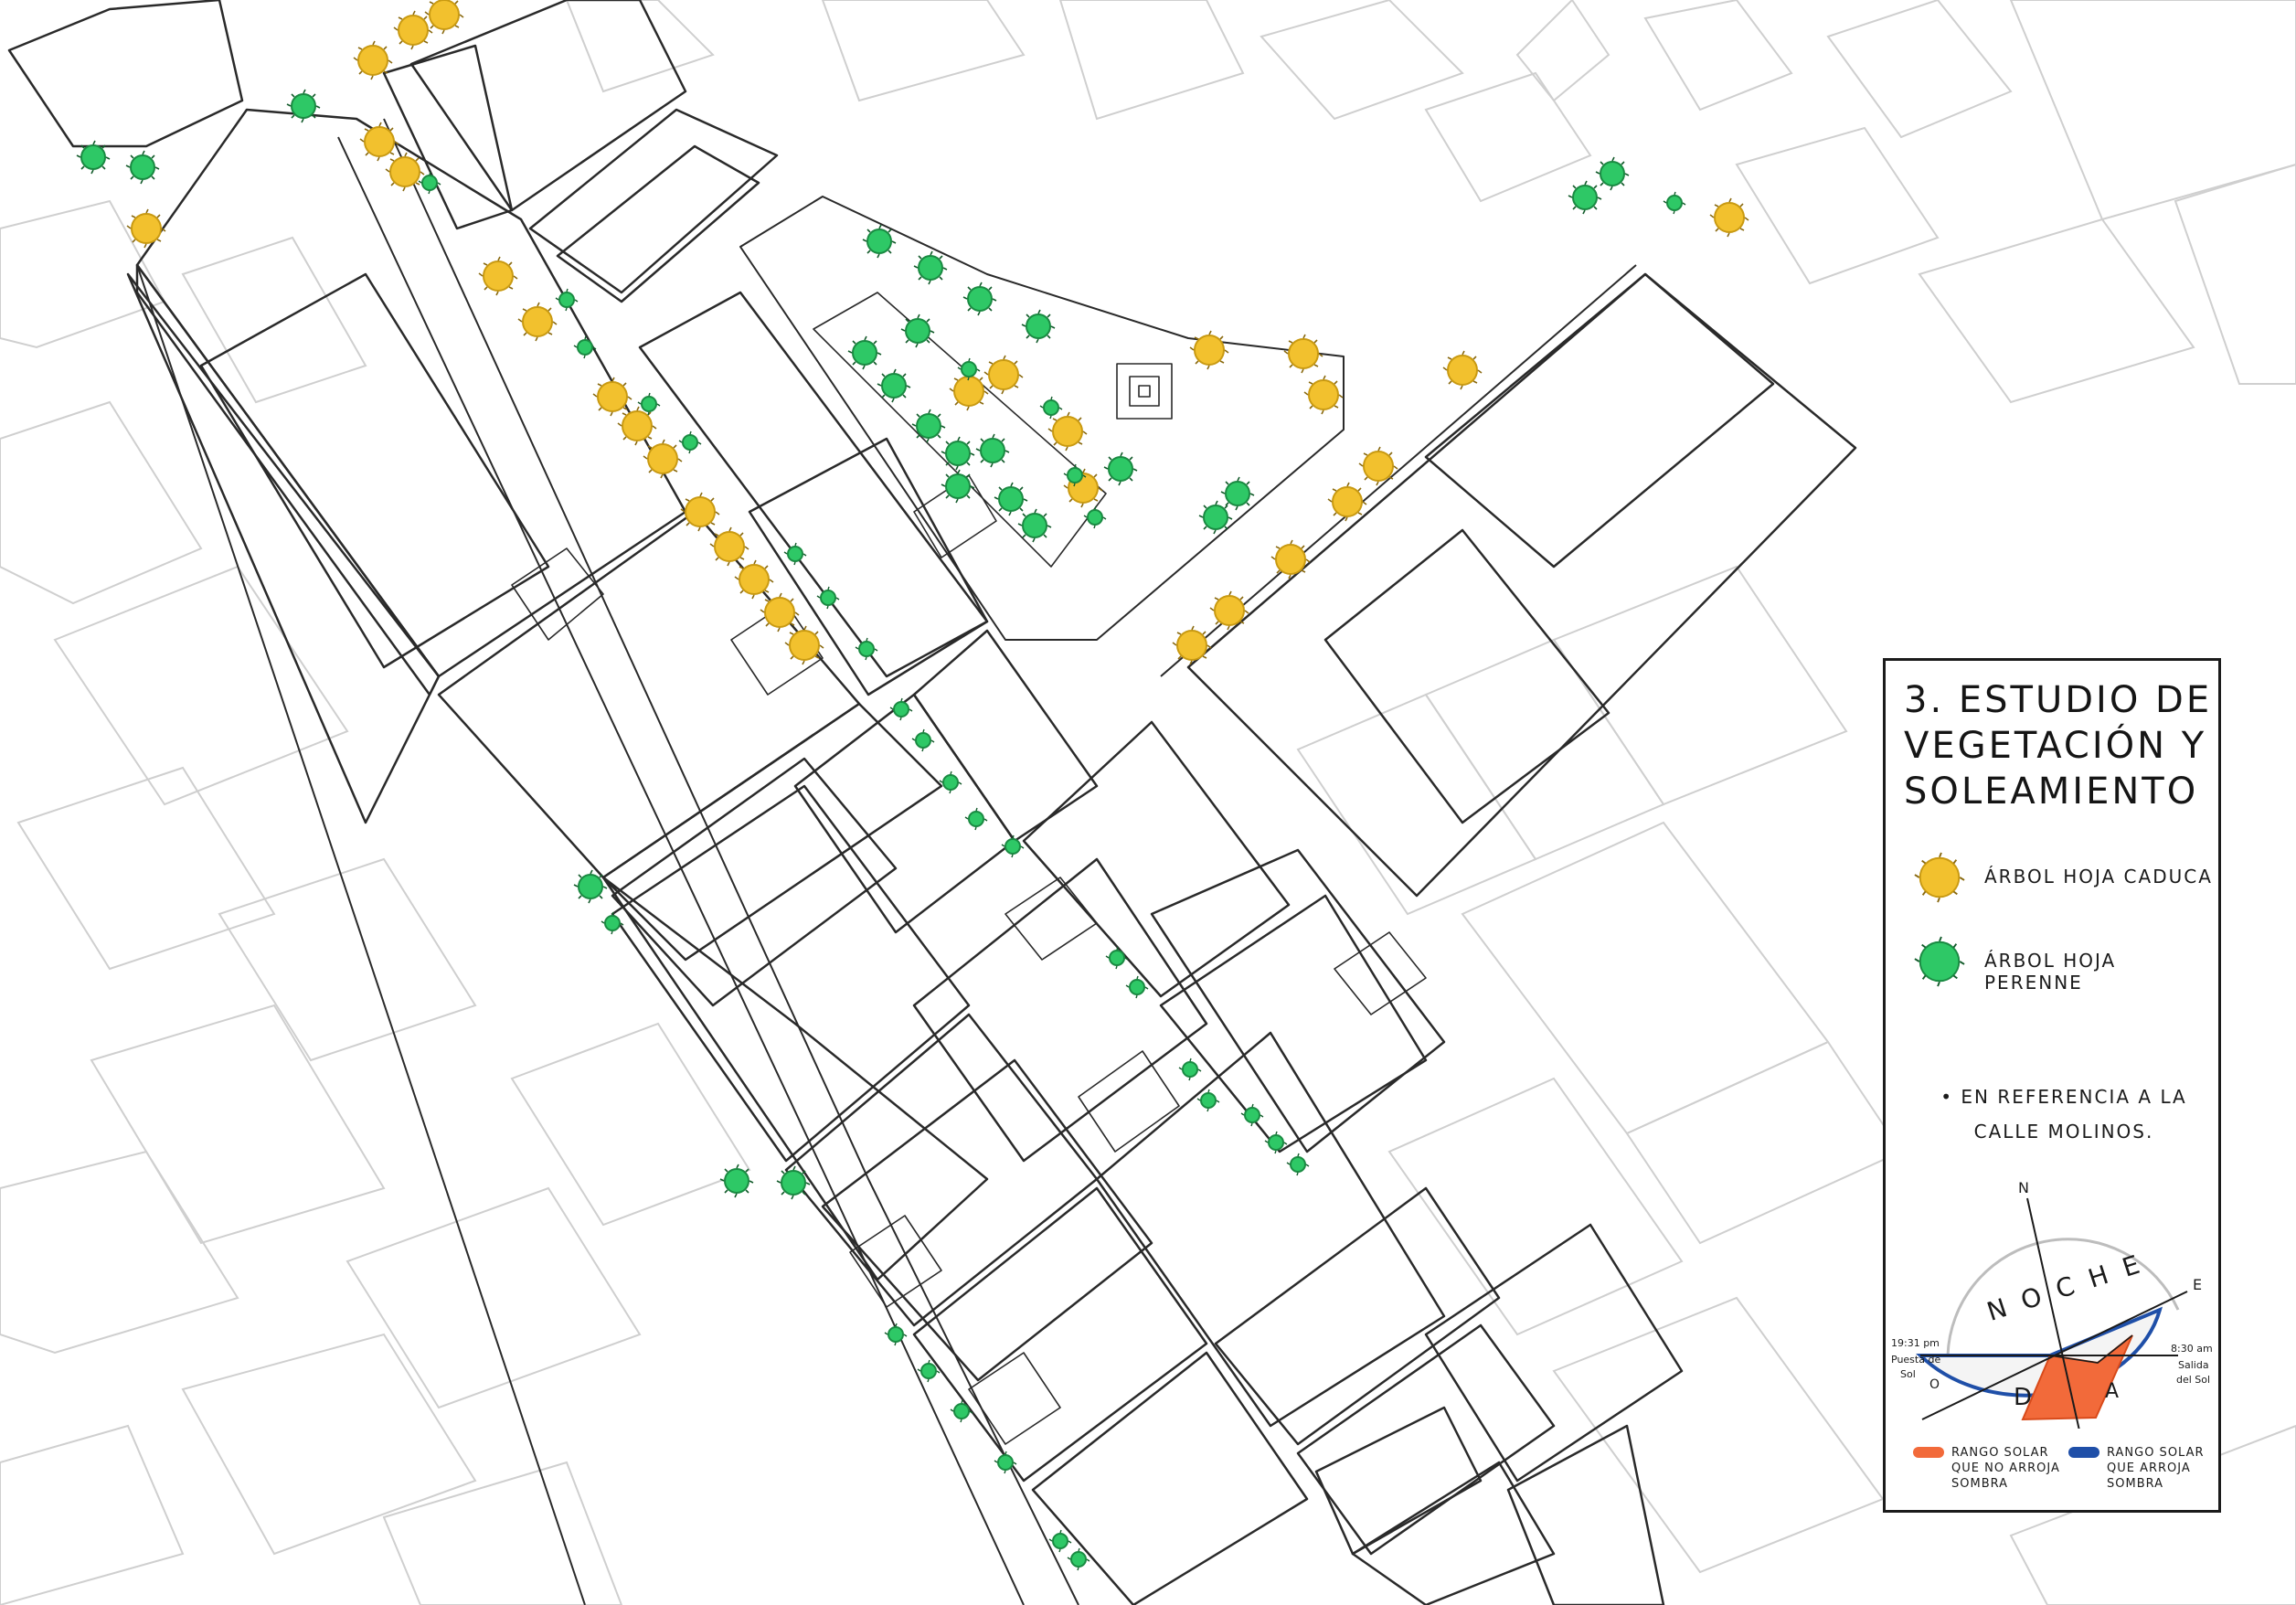  What do you see at coordinates (2058, 700) in the screenshot?
I see `title-line-1: 3. Estudio de` at bounding box center [2058, 700].